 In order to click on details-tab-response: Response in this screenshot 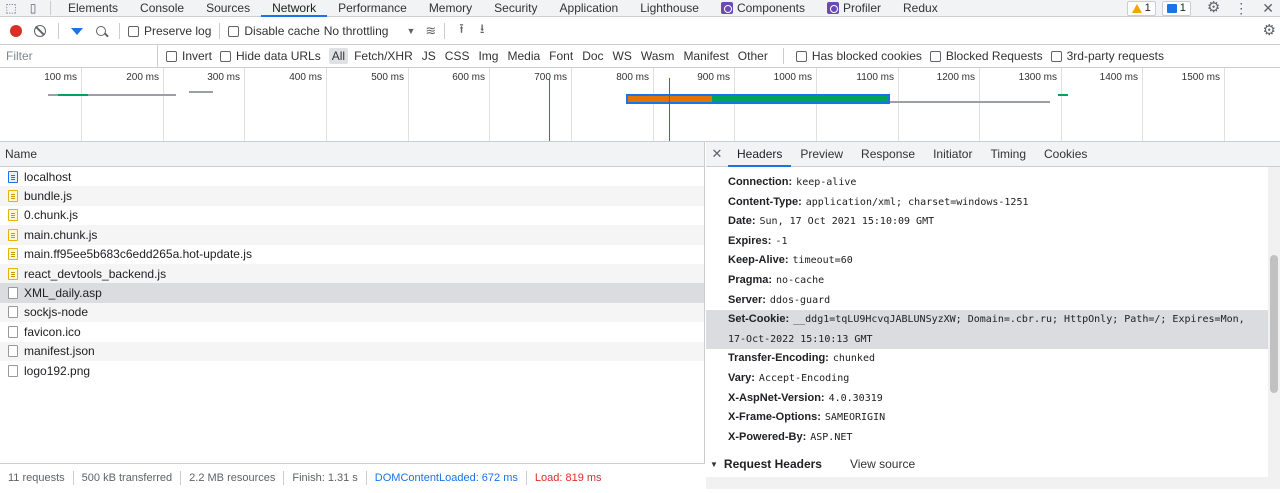, I will do `click(888, 154)`.